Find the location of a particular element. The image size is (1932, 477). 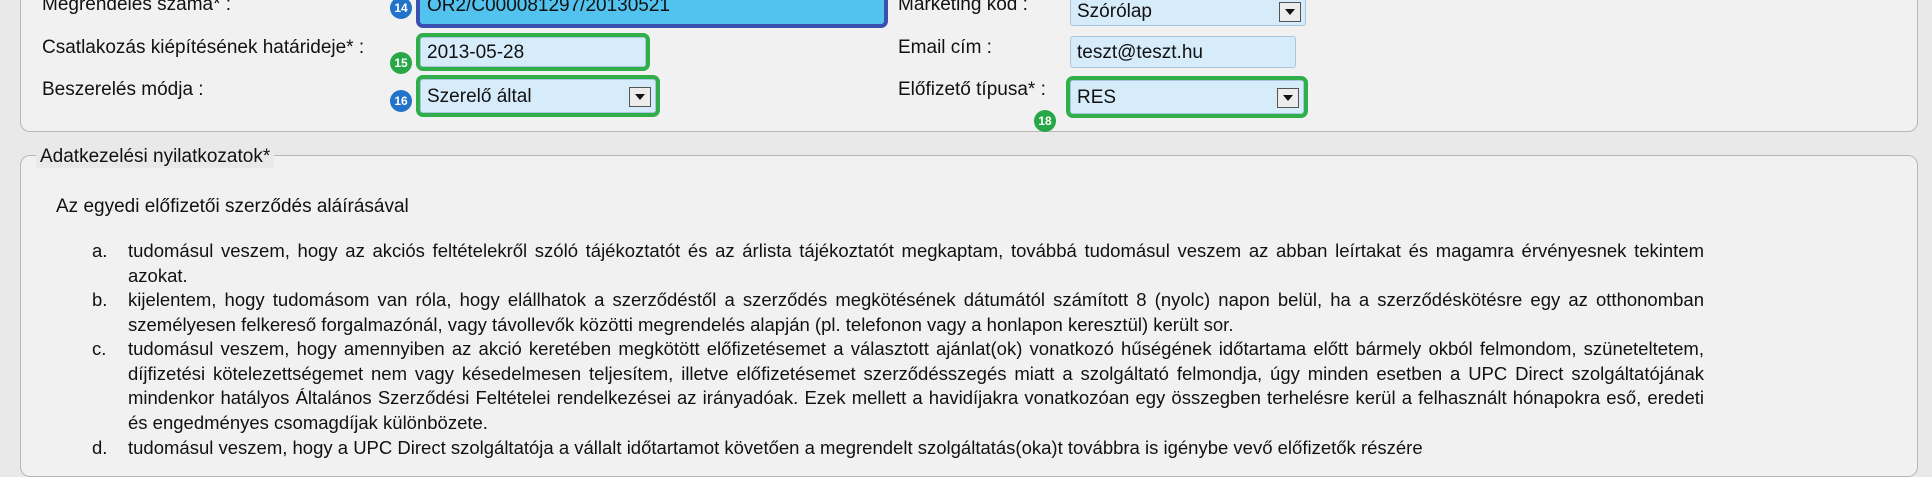

email-field: teszt@teszt.hu is located at coordinates (1183, 52).